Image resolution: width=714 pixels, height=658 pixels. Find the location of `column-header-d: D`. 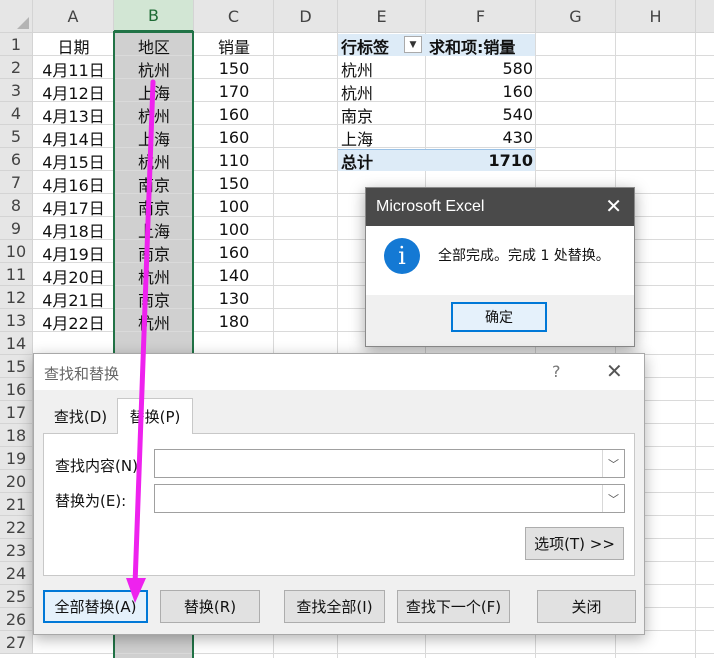

column-header-d: D is located at coordinates (306, 16).